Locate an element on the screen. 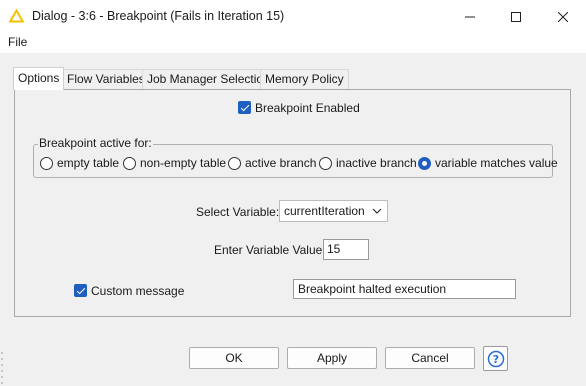 The height and width of the screenshot is (386, 586). variable-value-input: 15 is located at coordinates (346, 249).